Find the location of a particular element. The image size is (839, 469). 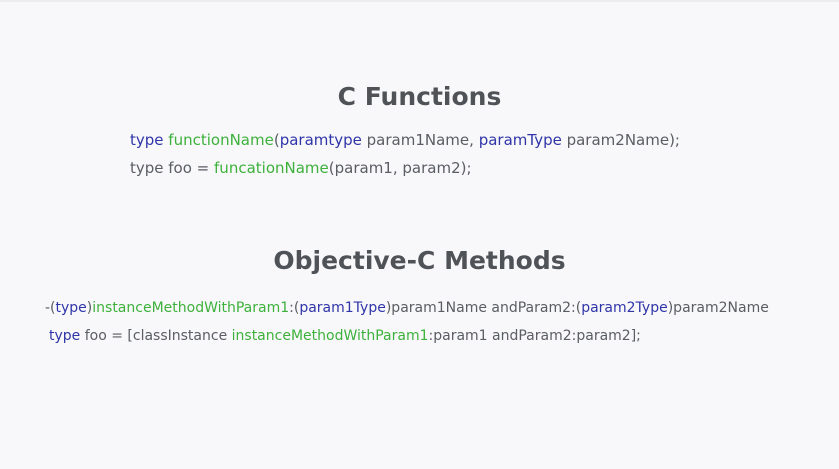

code-token-plain: )param1Name andParam2:( is located at coordinates (483, 308).